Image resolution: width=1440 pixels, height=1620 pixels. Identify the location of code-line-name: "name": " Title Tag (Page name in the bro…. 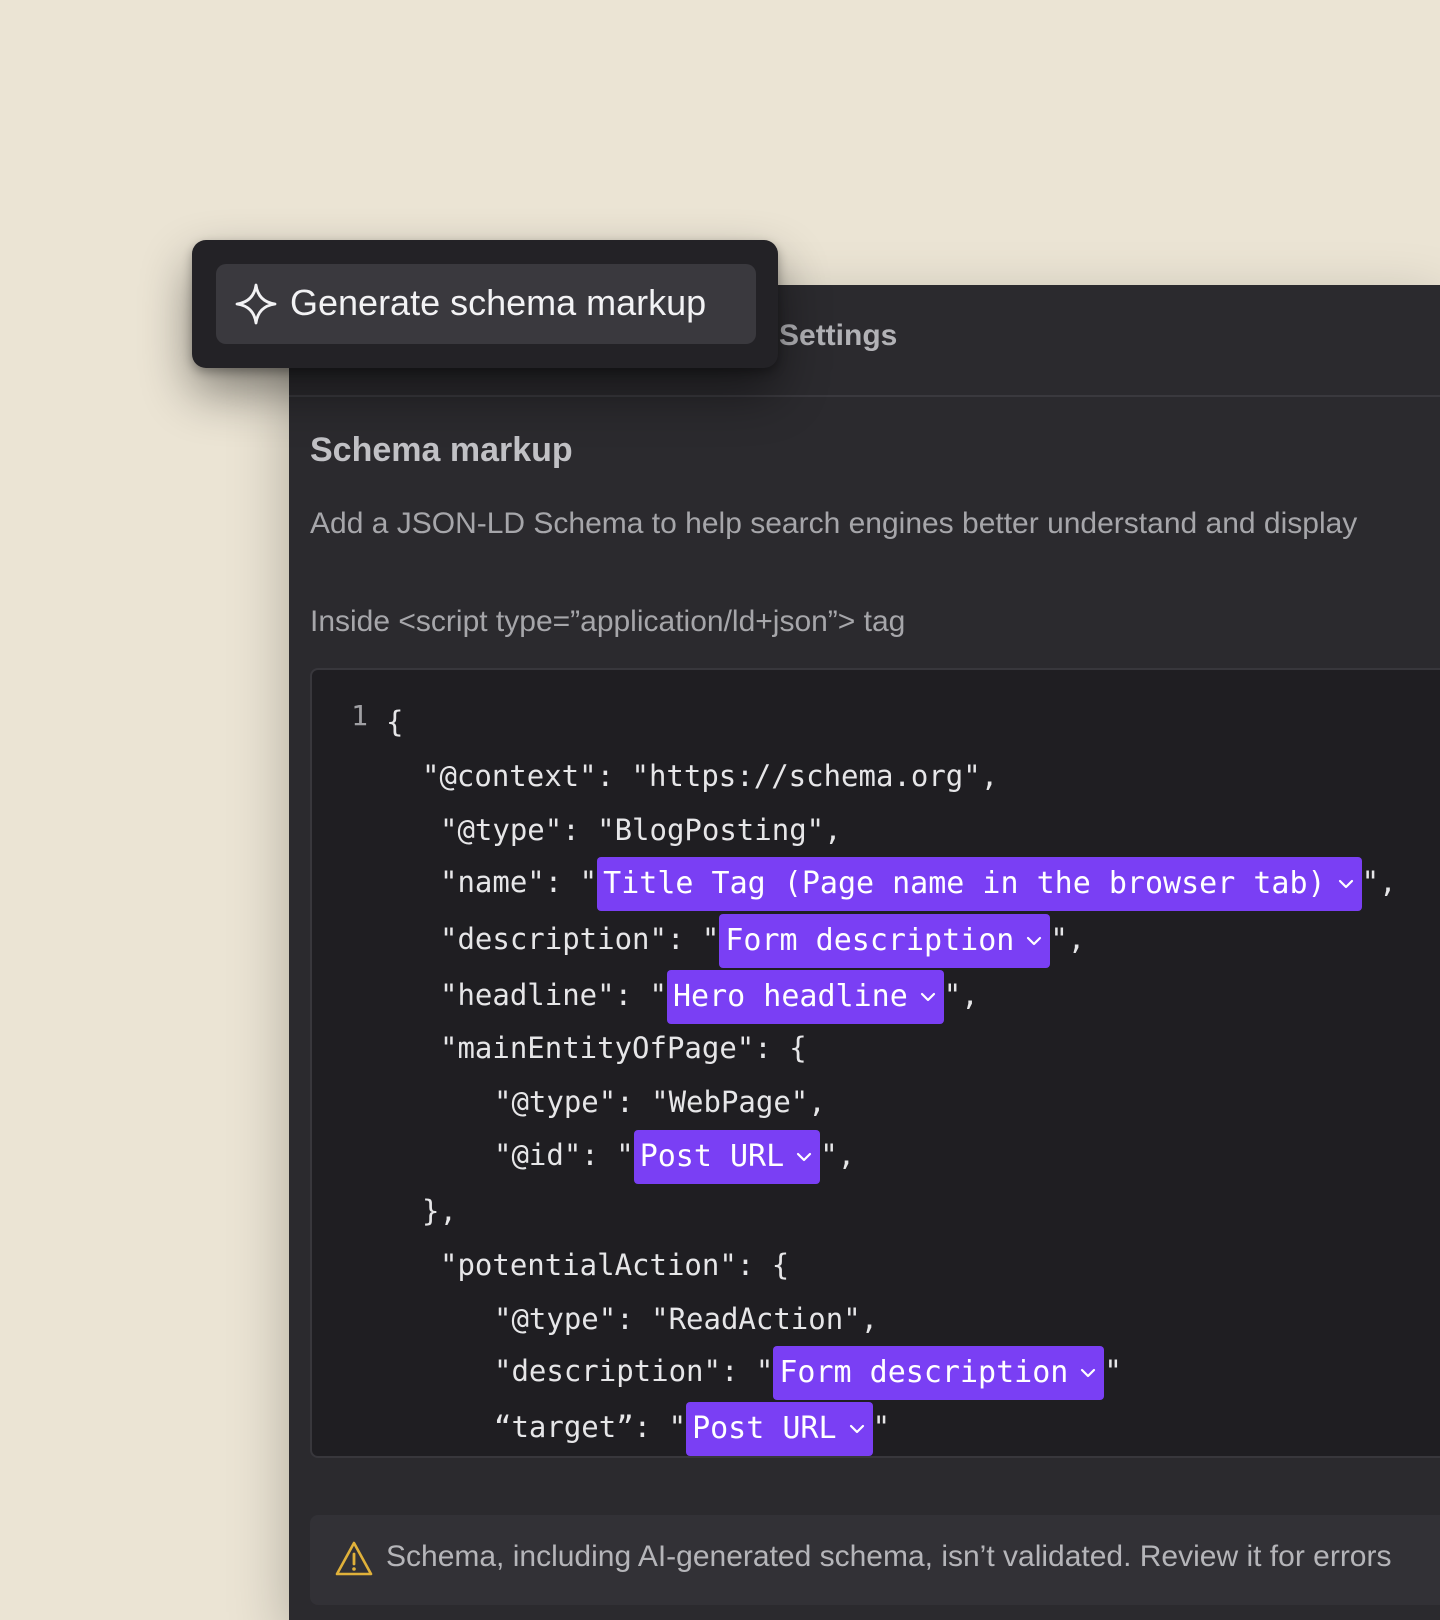
(918, 884).